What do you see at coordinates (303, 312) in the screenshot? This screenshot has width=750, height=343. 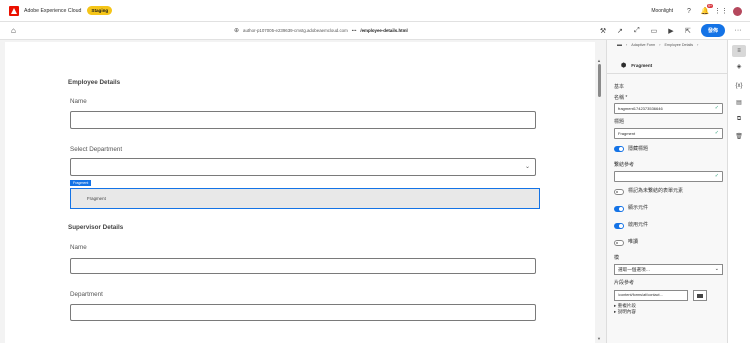 I see `supervisor-department-input` at bounding box center [303, 312].